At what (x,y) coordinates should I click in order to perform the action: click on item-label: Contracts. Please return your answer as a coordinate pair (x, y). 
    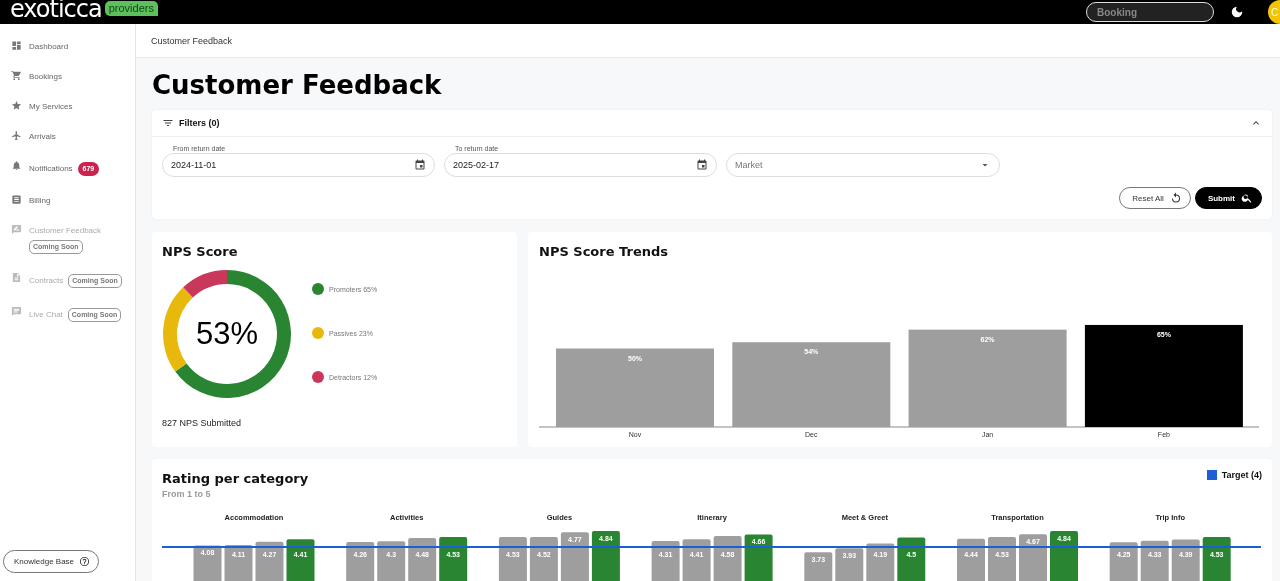
    Looking at the image, I should click on (46, 281).